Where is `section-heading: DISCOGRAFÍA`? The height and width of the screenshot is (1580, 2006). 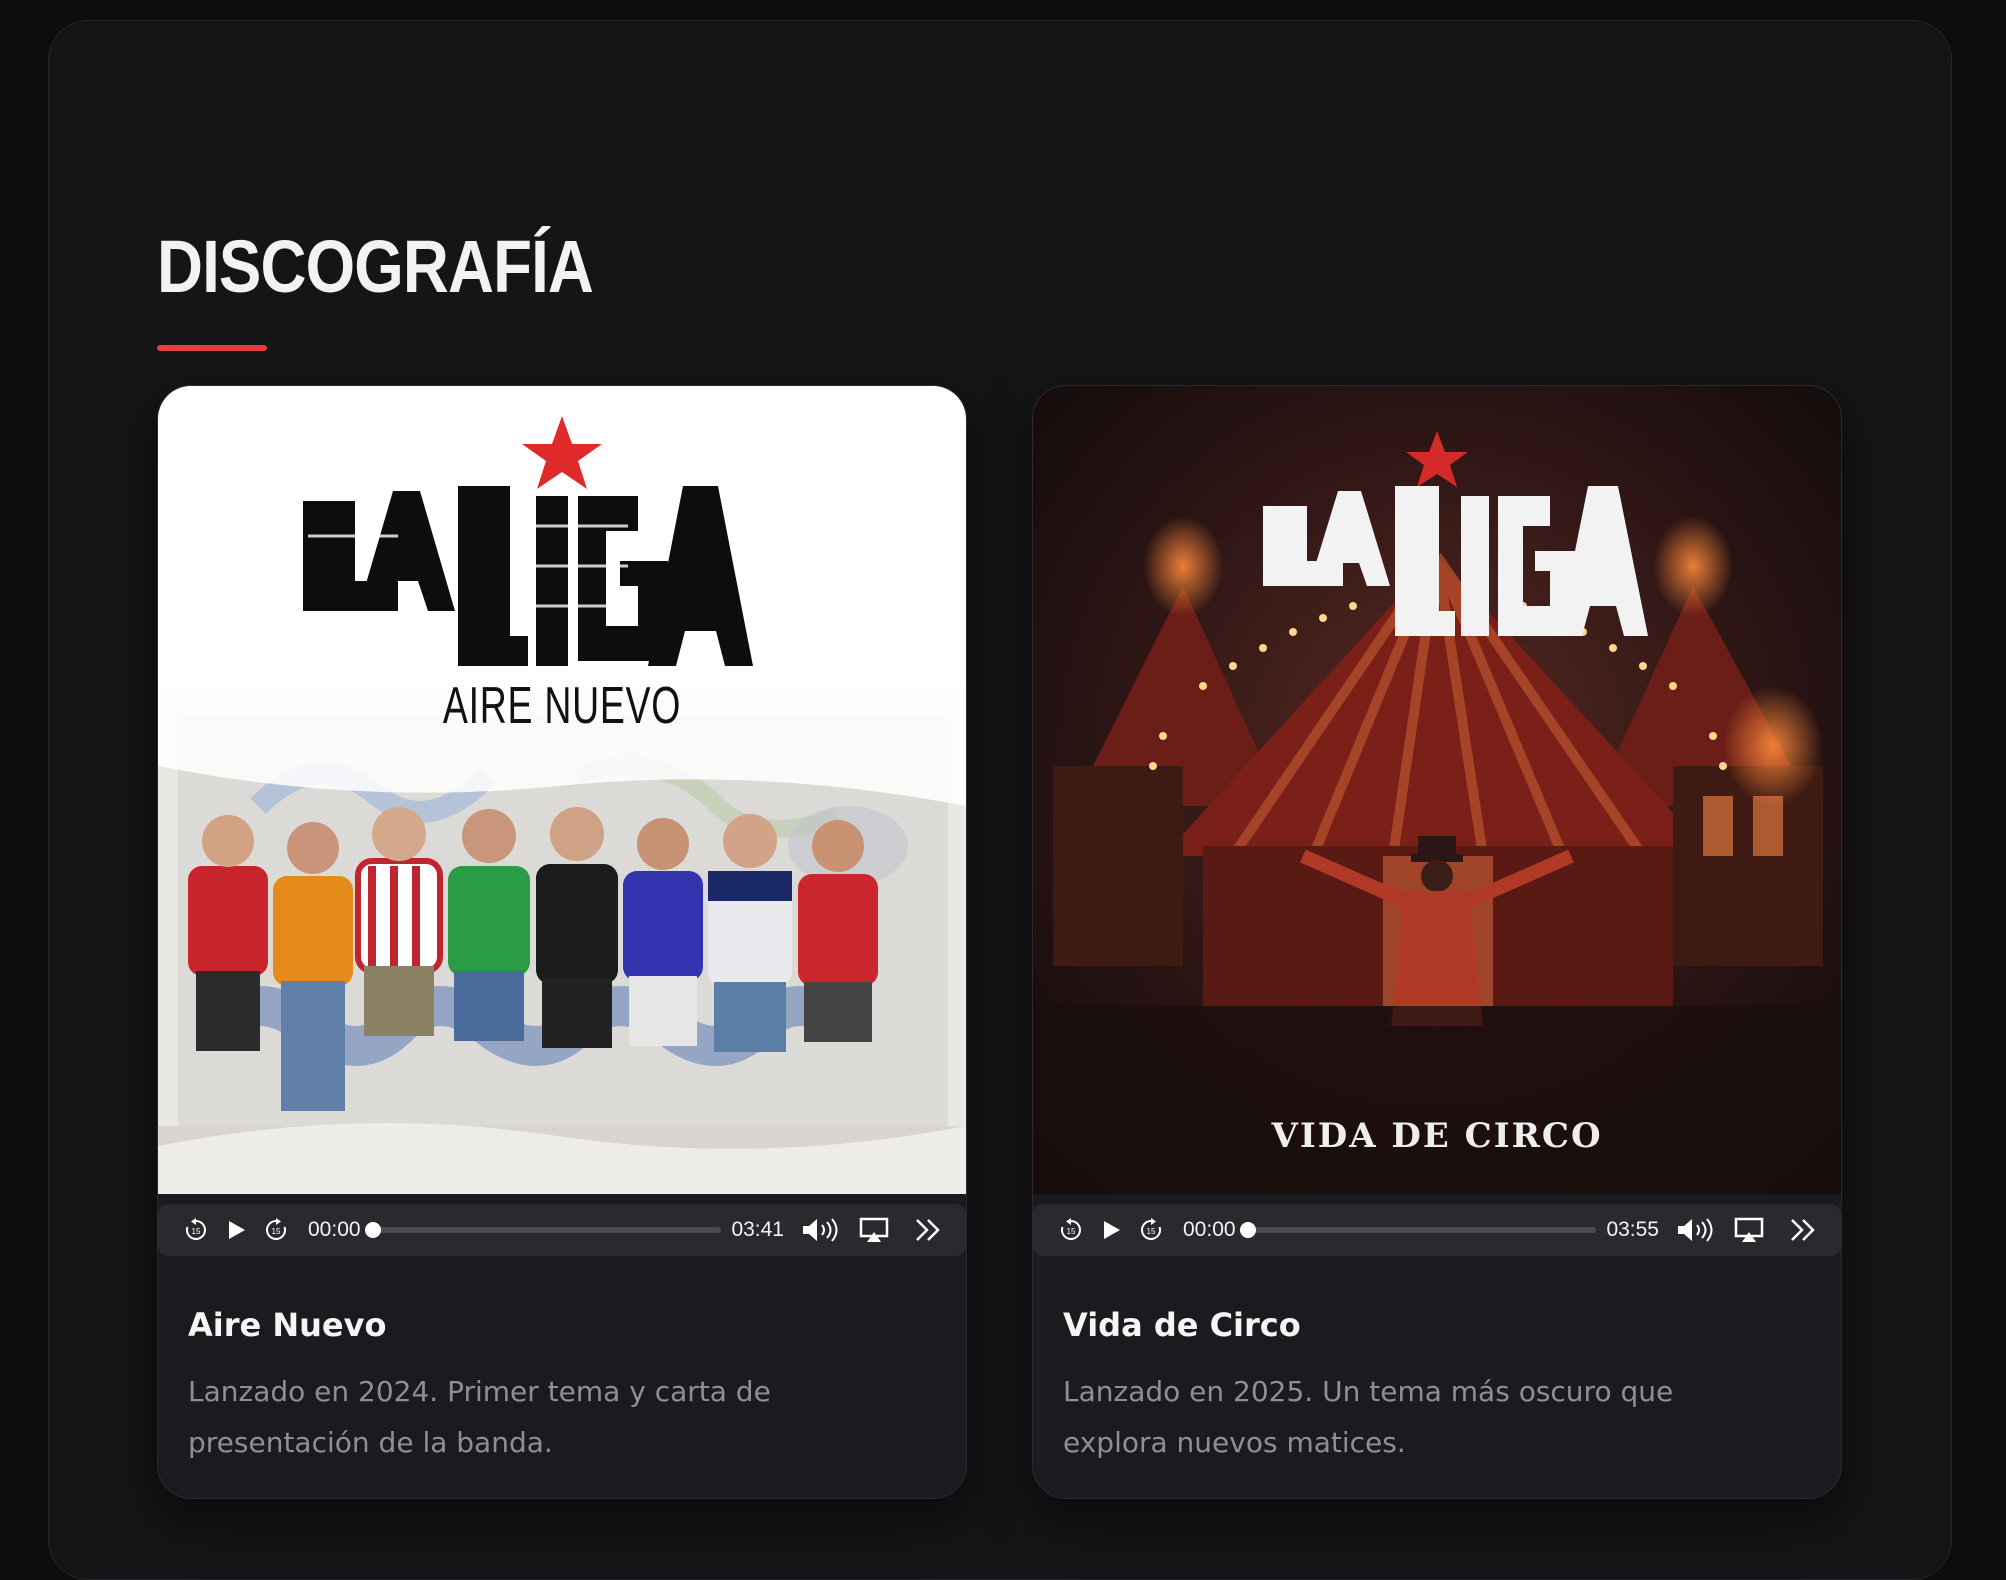
section-heading: DISCOGRAFÍA is located at coordinates (375, 266).